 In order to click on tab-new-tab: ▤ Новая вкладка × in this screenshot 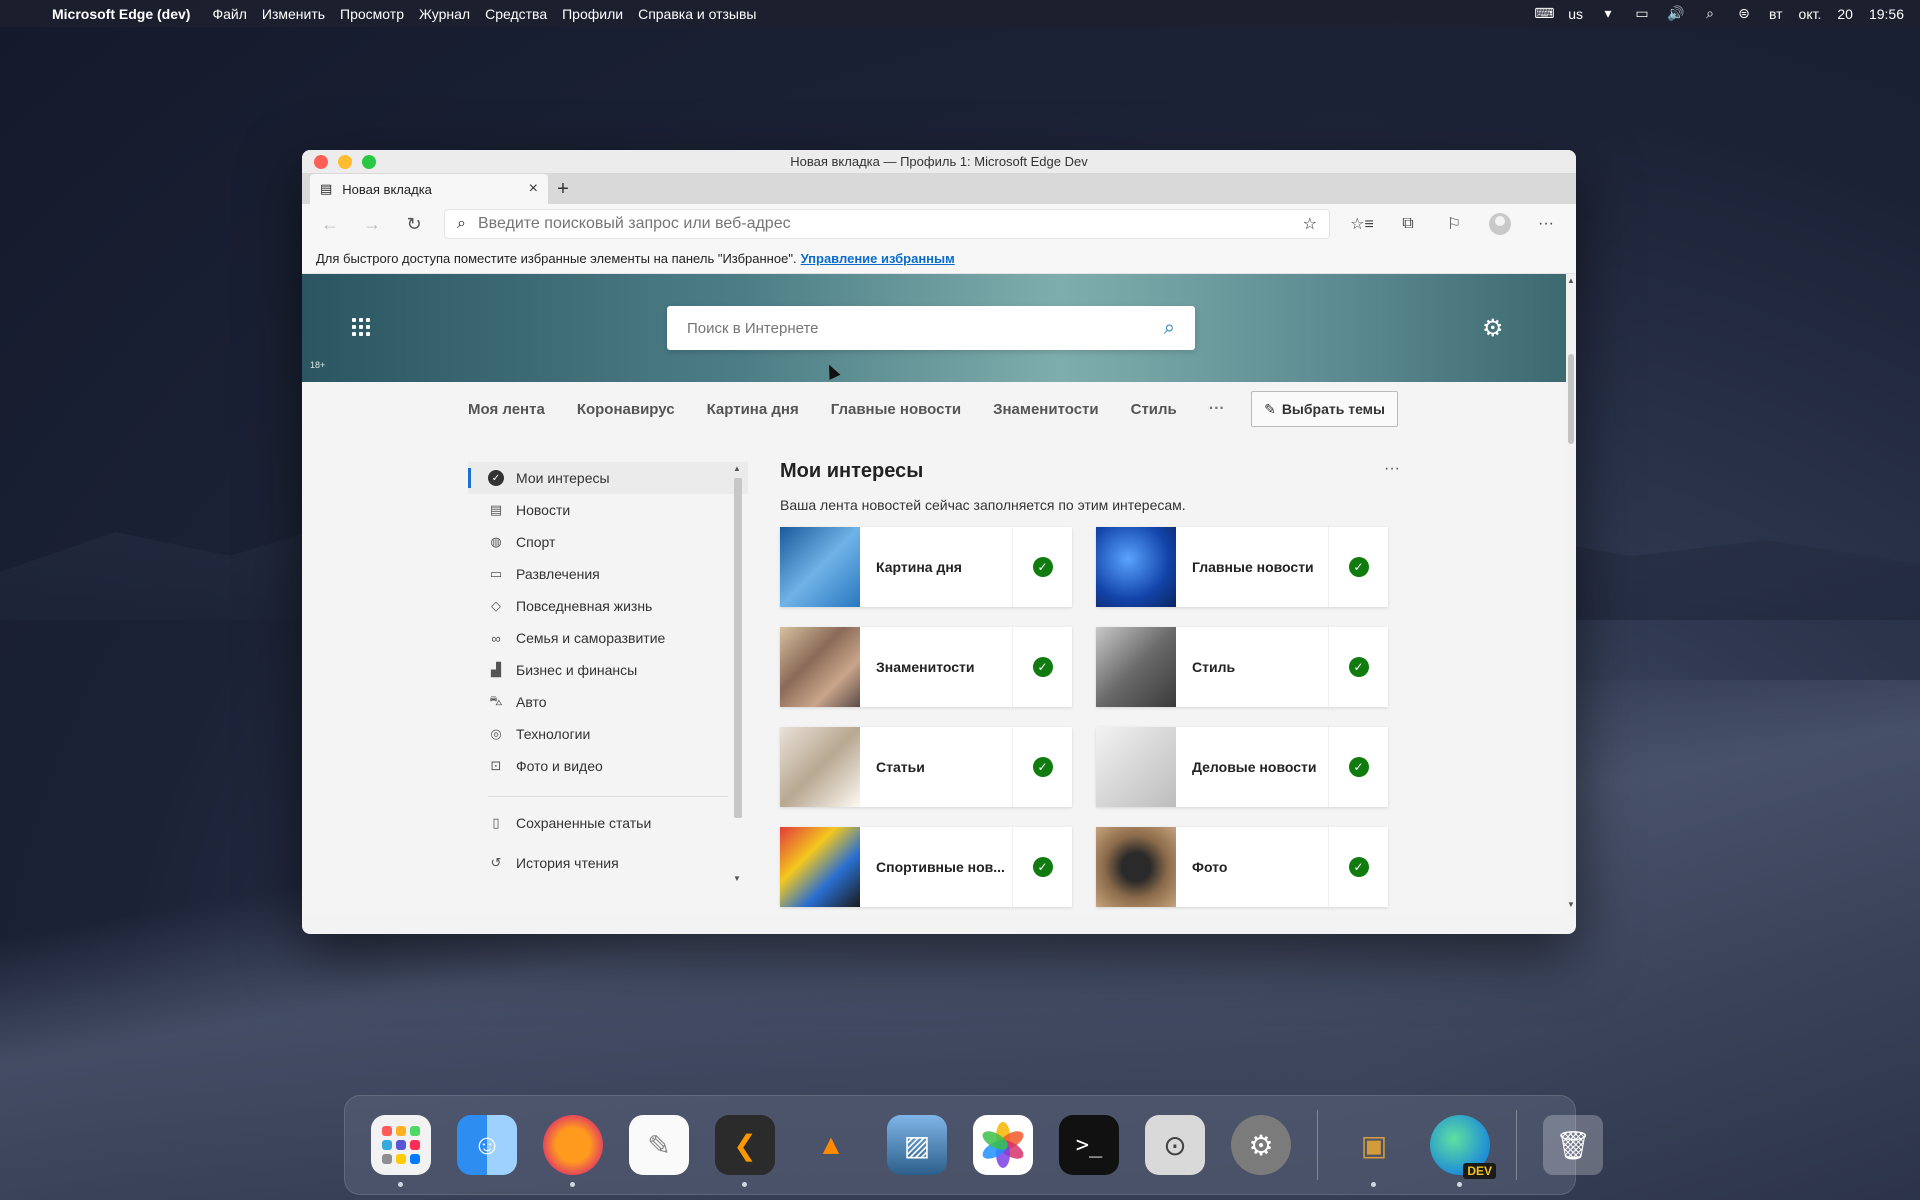, I will do `click(429, 189)`.